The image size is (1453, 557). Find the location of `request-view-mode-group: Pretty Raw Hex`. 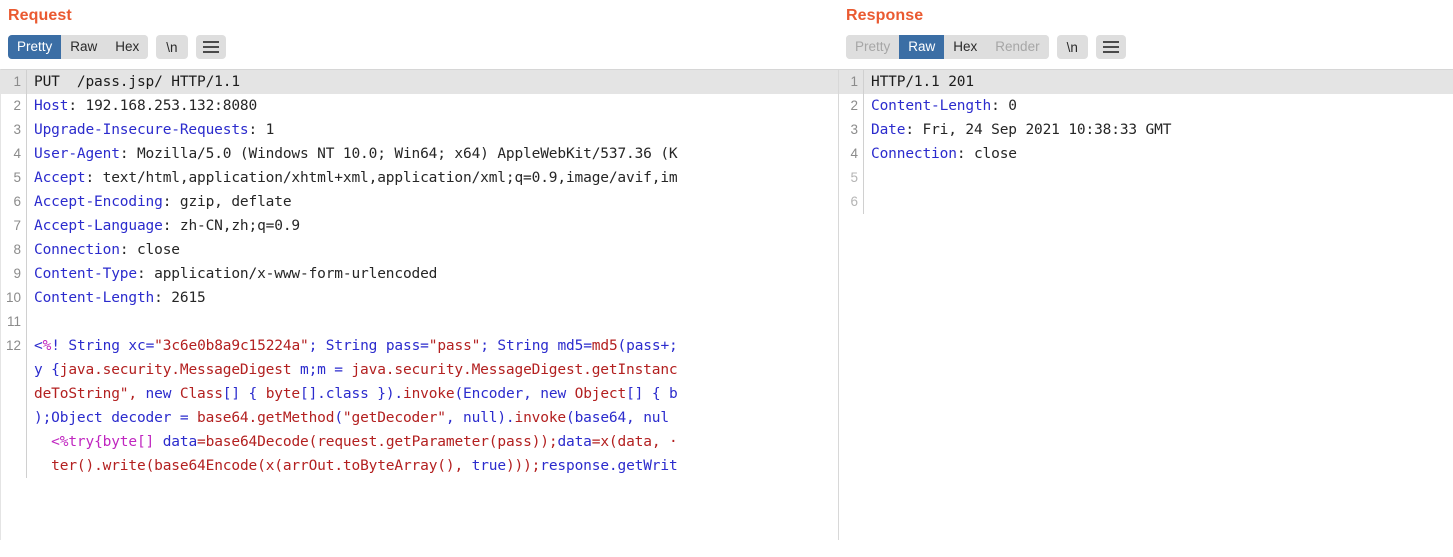

request-view-mode-group: Pretty Raw Hex is located at coordinates (78, 47).